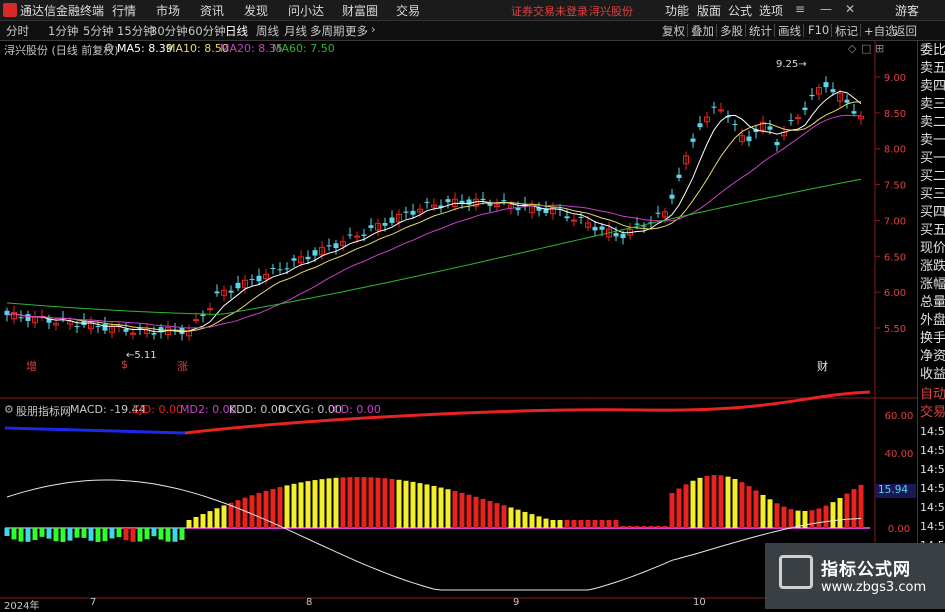 This screenshot has height=612, width=945. What do you see at coordinates (932, 285) in the screenshot?
I see `side-item: 涨幅` at bounding box center [932, 285].